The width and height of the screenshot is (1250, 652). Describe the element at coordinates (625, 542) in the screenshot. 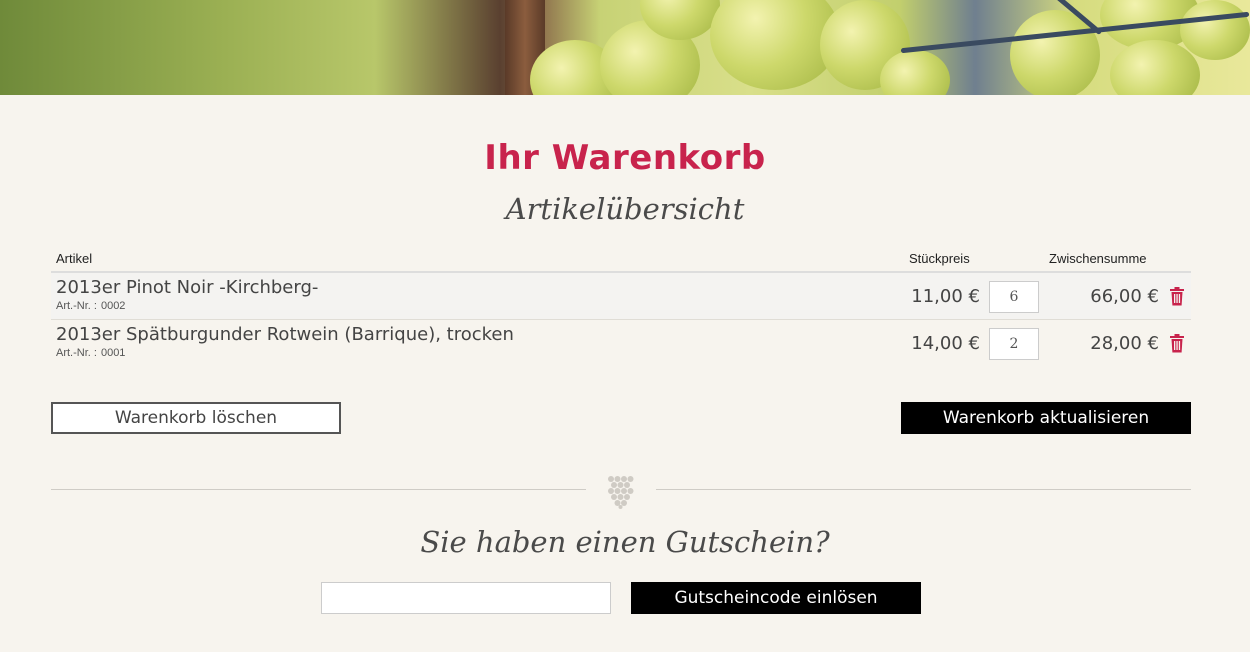

I see `coupon-heading: Sie haben einen Gutschein?` at that location.